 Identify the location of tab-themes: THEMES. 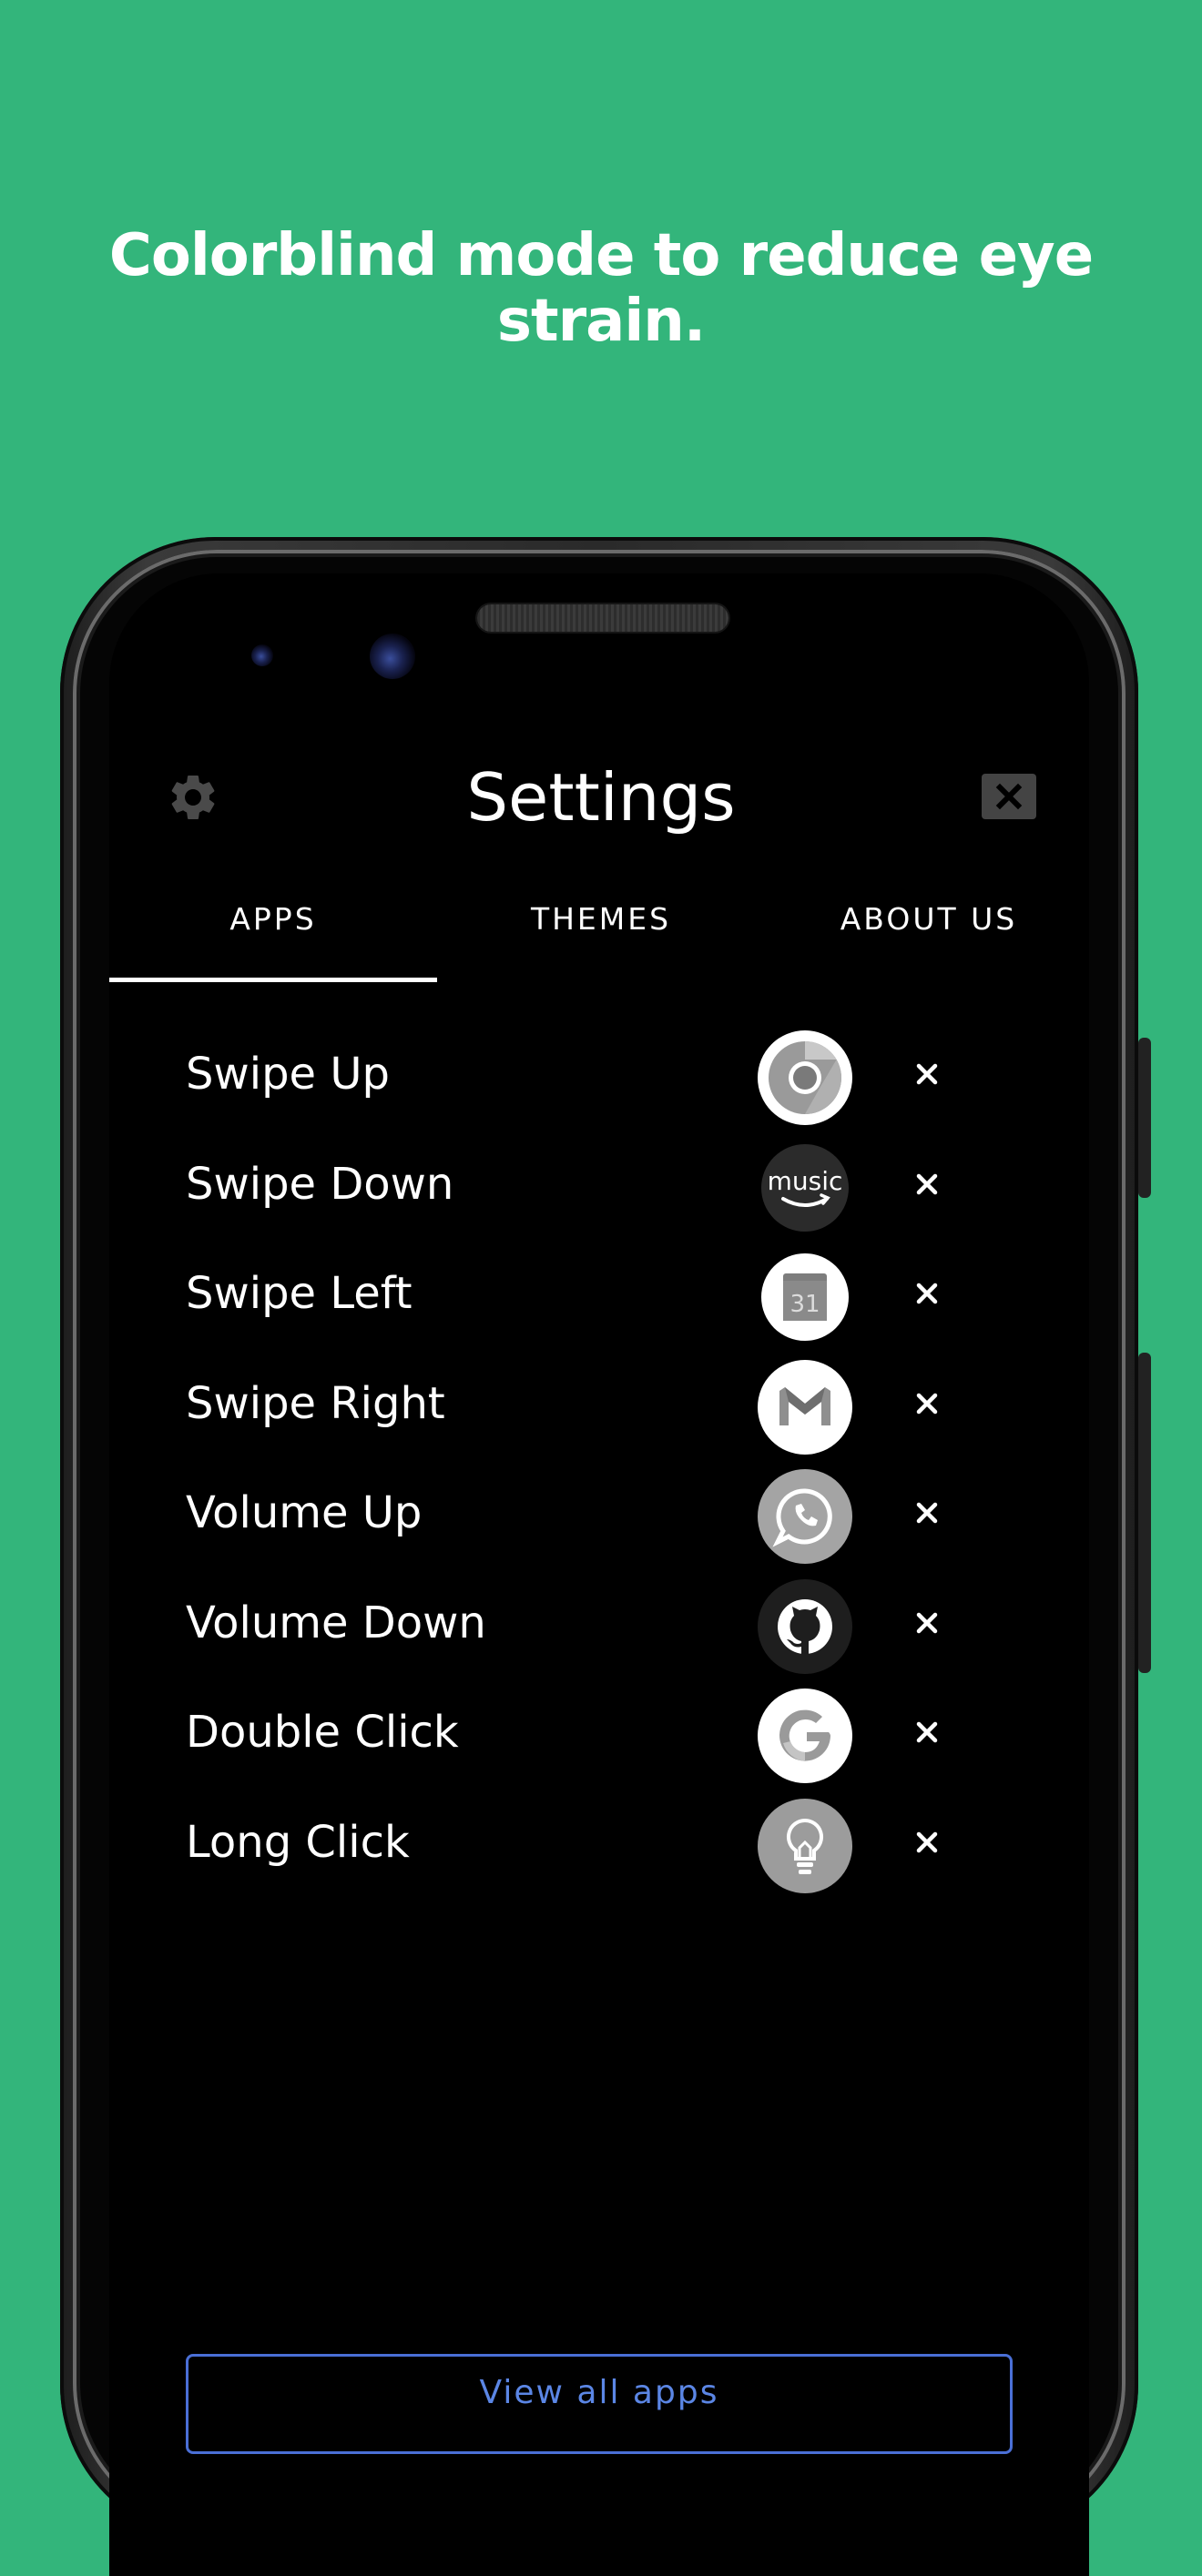
(601, 937).